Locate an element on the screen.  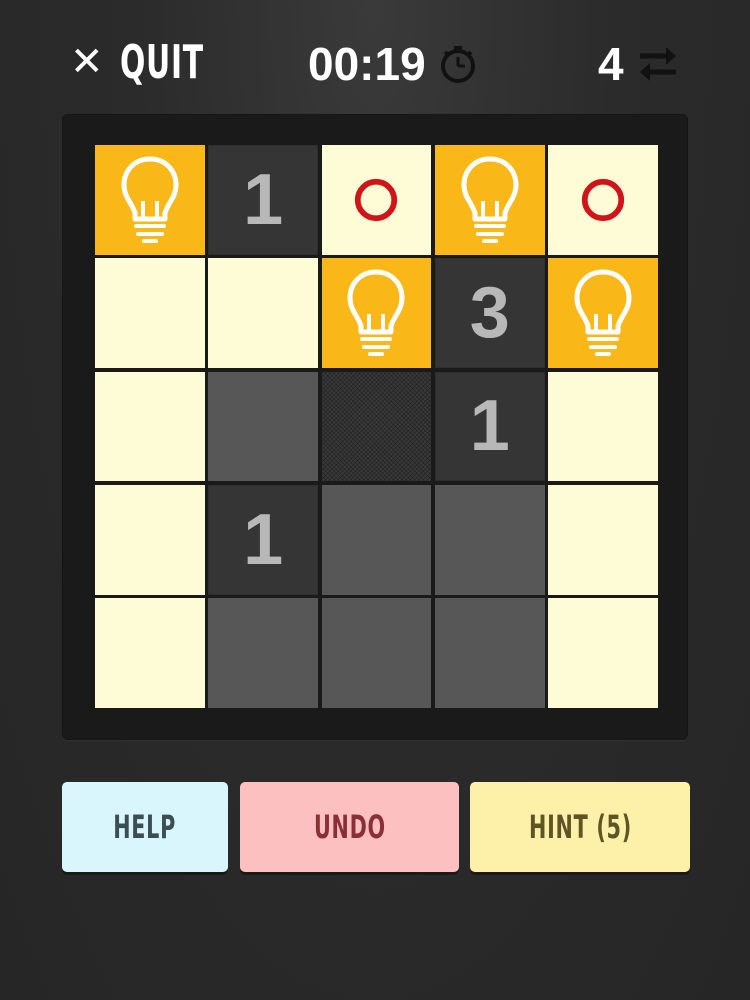
board-cell-r2c4: 3 is located at coordinates (489, 313).